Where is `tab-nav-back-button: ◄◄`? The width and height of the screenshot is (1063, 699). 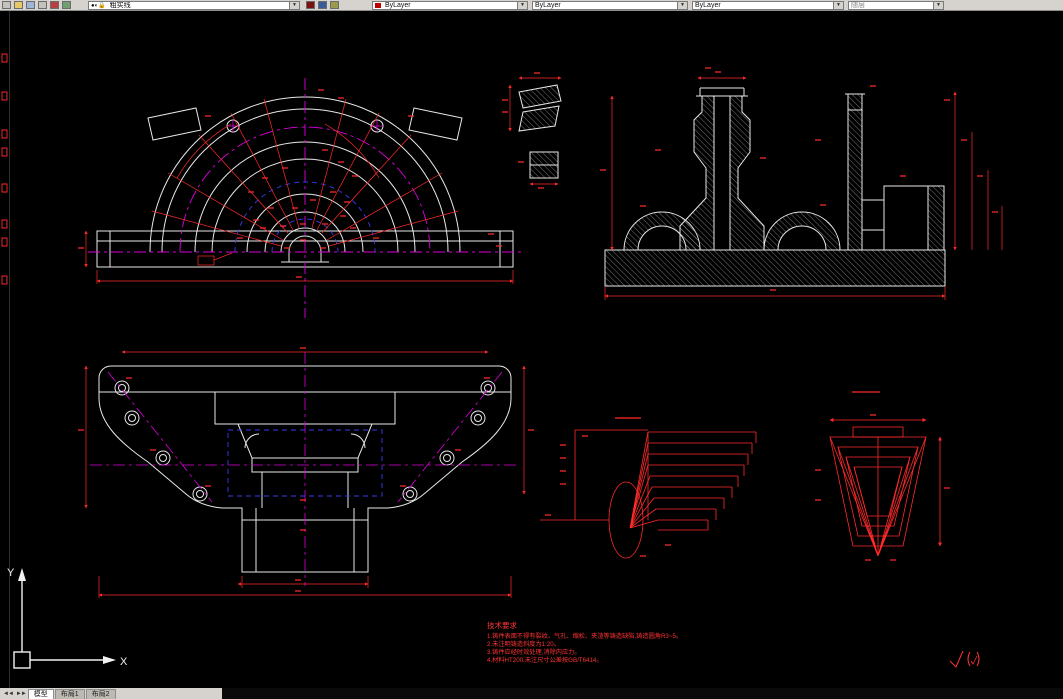
tab-nav-back-button: ◄◄ is located at coordinates (8, 694).